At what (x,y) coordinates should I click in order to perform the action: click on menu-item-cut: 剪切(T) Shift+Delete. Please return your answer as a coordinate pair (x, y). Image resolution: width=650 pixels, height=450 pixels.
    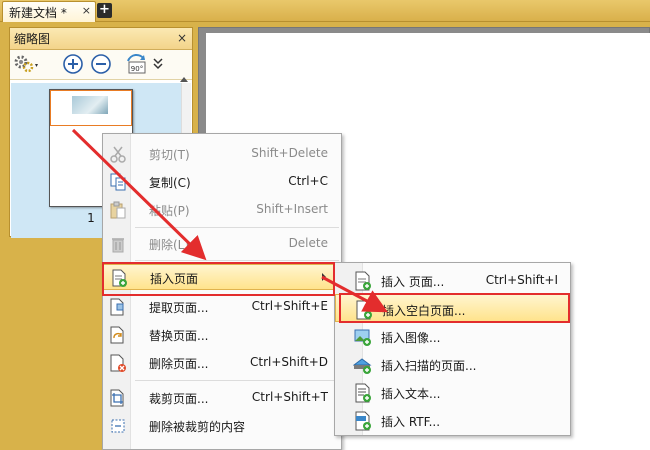
    Looking at the image, I should click on (222, 154).